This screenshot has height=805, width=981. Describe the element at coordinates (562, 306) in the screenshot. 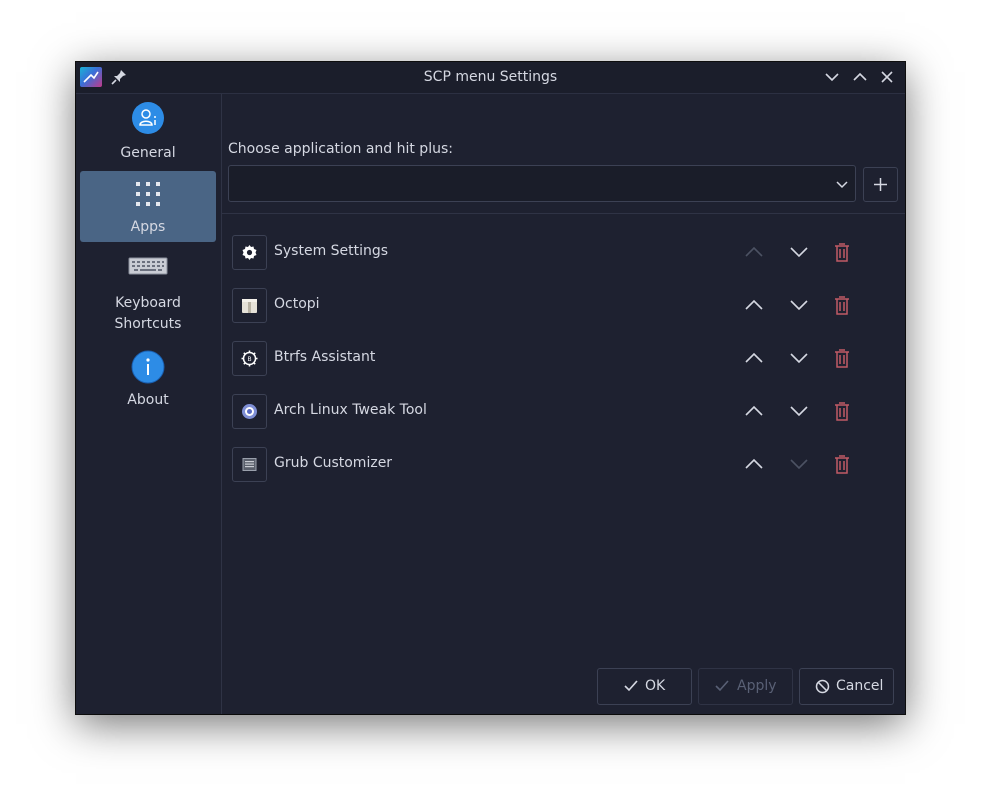

I see `list-item: Octopi` at that location.